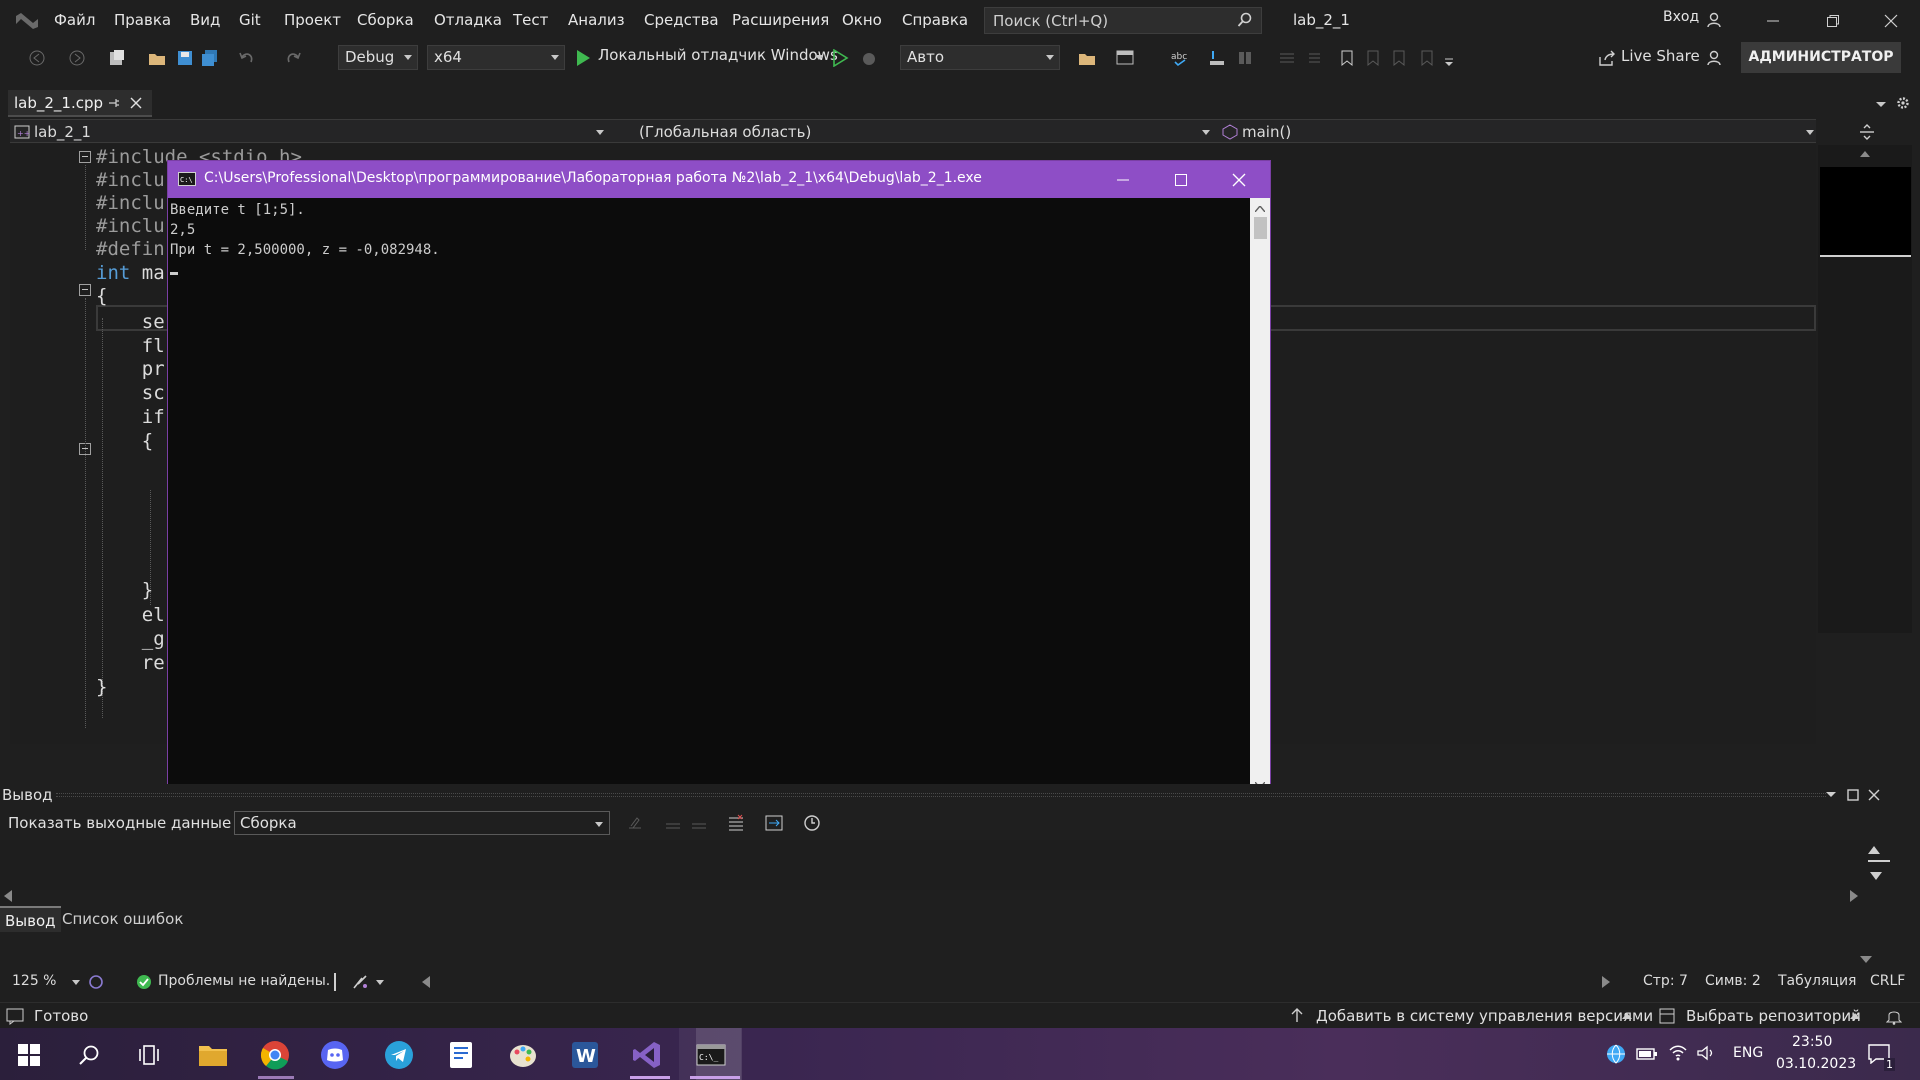 The width and height of the screenshot is (1920, 1080). What do you see at coordinates (585, 1055) in the screenshot?
I see `word-icon: W` at bounding box center [585, 1055].